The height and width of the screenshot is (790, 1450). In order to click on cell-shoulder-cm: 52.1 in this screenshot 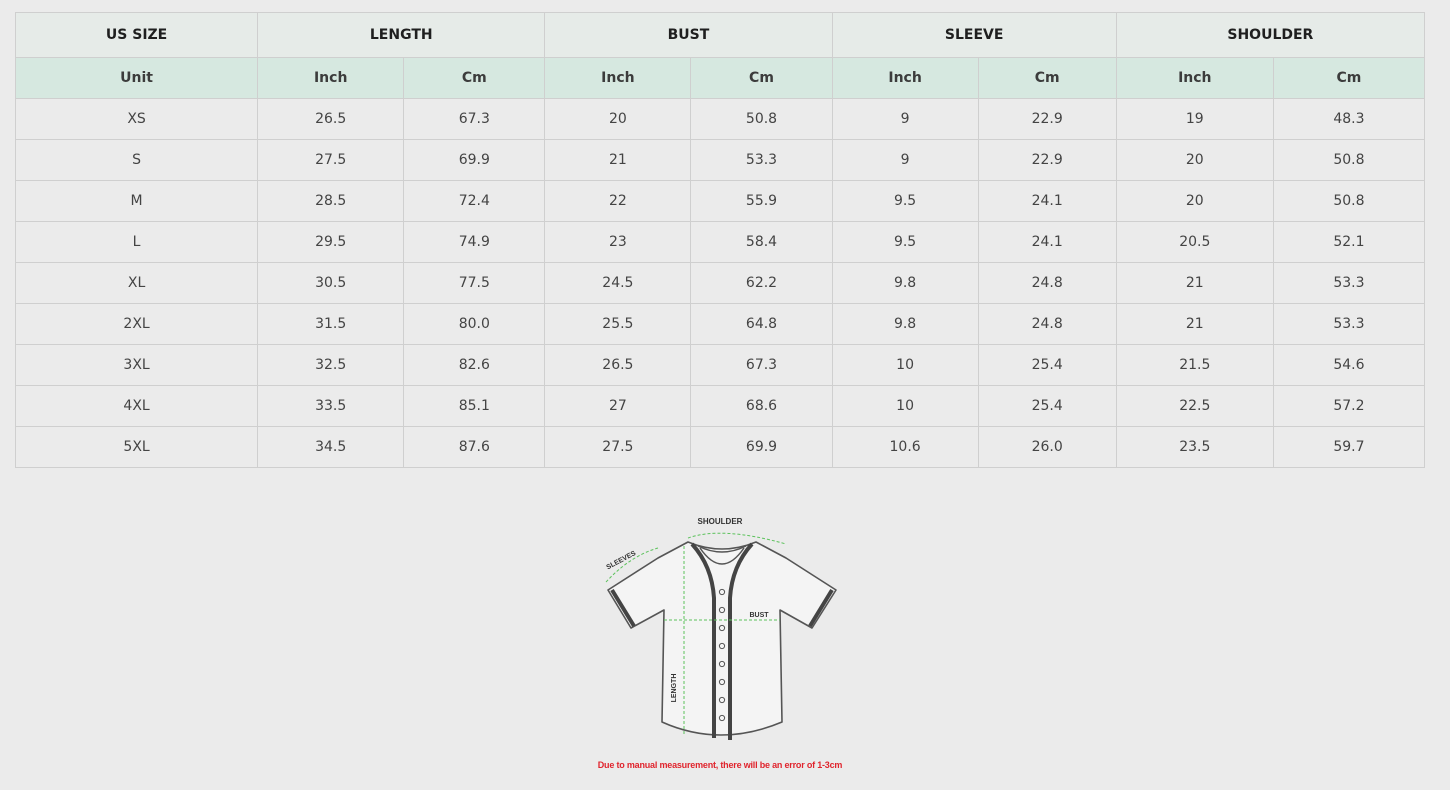, I will do `click(1349, 242)`.